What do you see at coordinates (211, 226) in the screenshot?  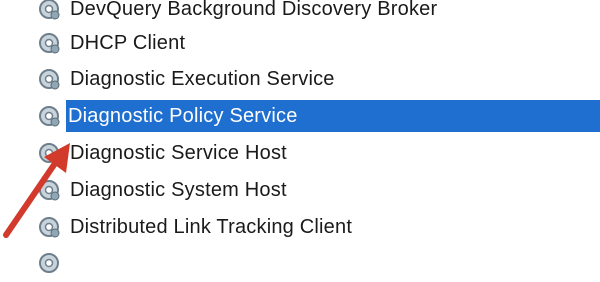 I see `service-name: Distributed Link Tracking Client` at bounding box center [211, 226].